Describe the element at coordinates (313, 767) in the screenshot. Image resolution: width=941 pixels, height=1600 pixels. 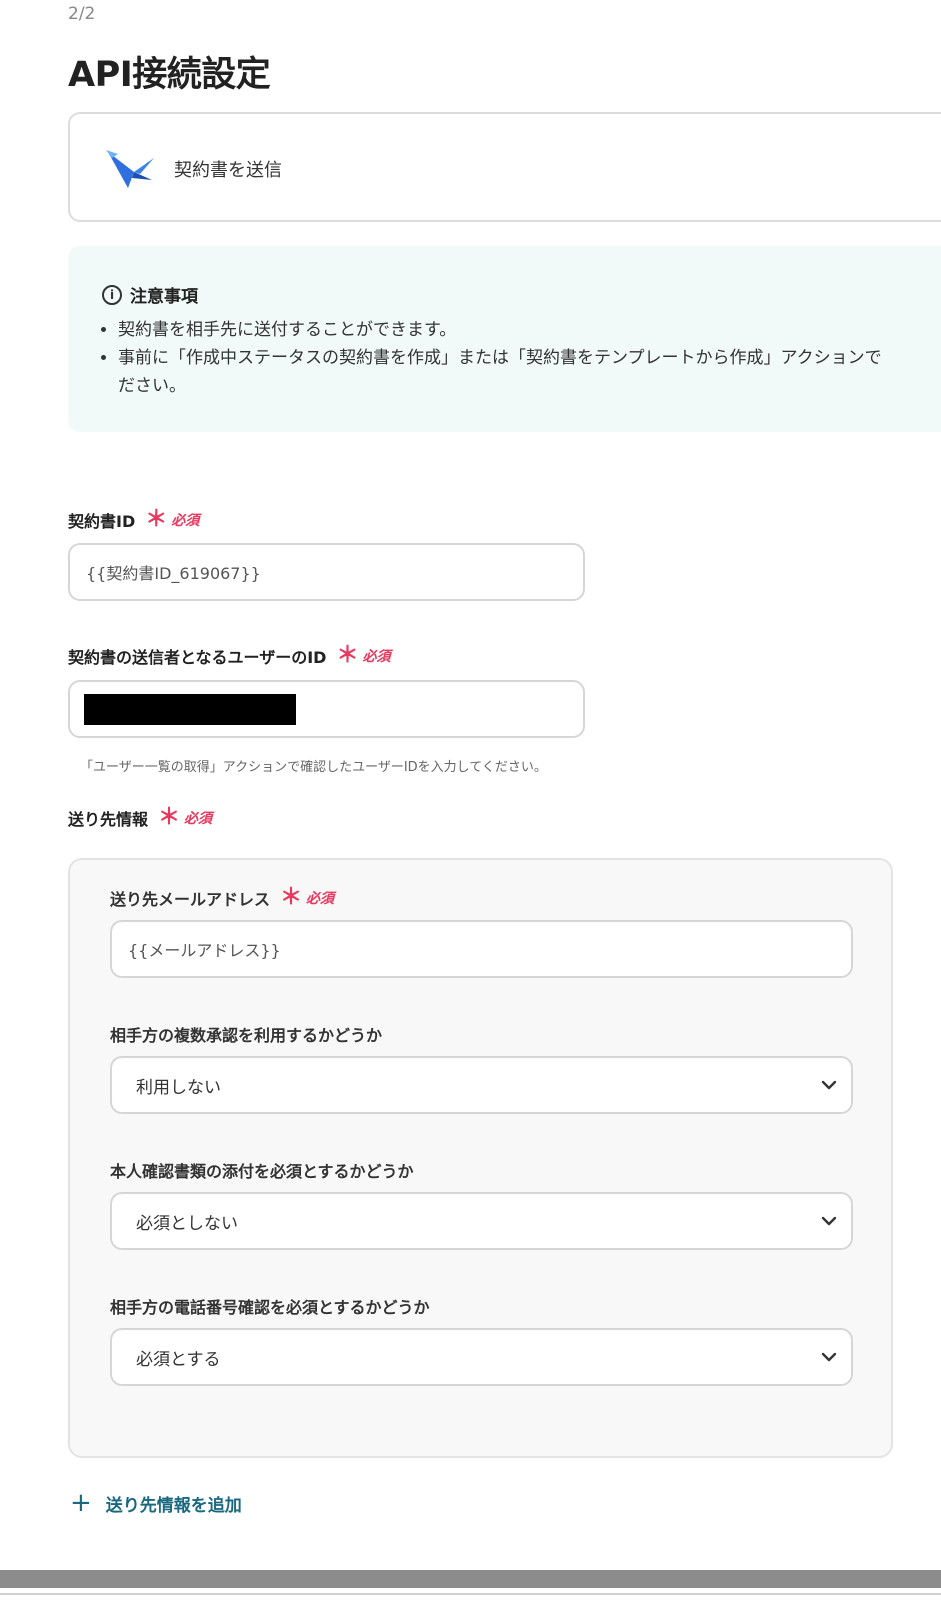
I see `sender-user-id-hint: 「ユーザー一覧の取得」アクションで確認したユーザーIDを入力してください。` at that location.